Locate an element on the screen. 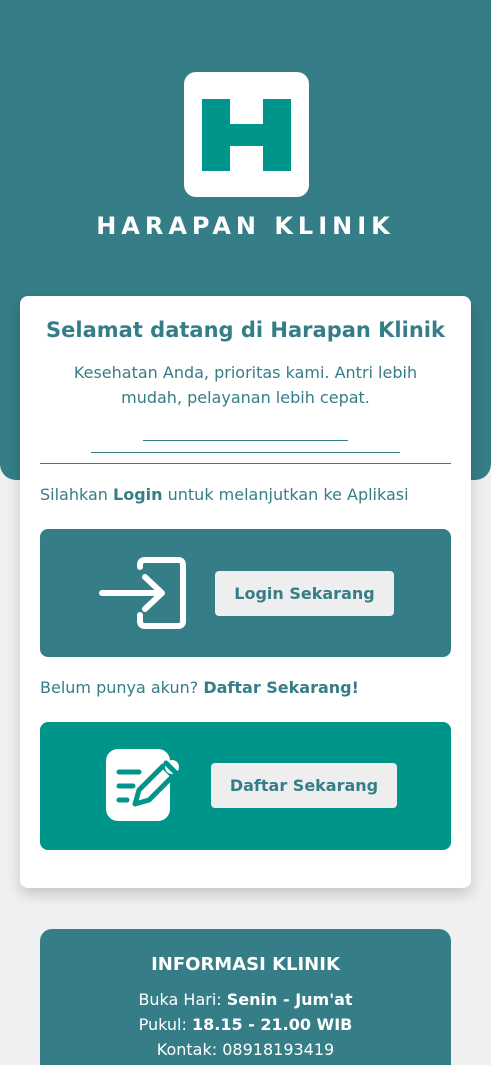 This screenshot has width=491, height=1065. section-divider is located at coordinates (245, 463).